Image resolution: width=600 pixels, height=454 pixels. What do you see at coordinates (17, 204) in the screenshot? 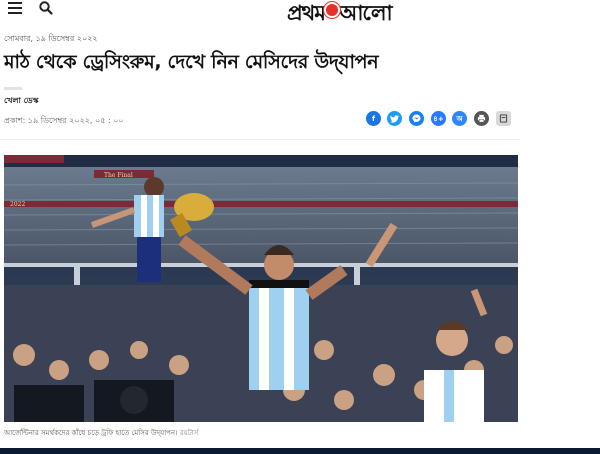
I see `stadium-year-text: 2022` at bounding box center [17, 204].